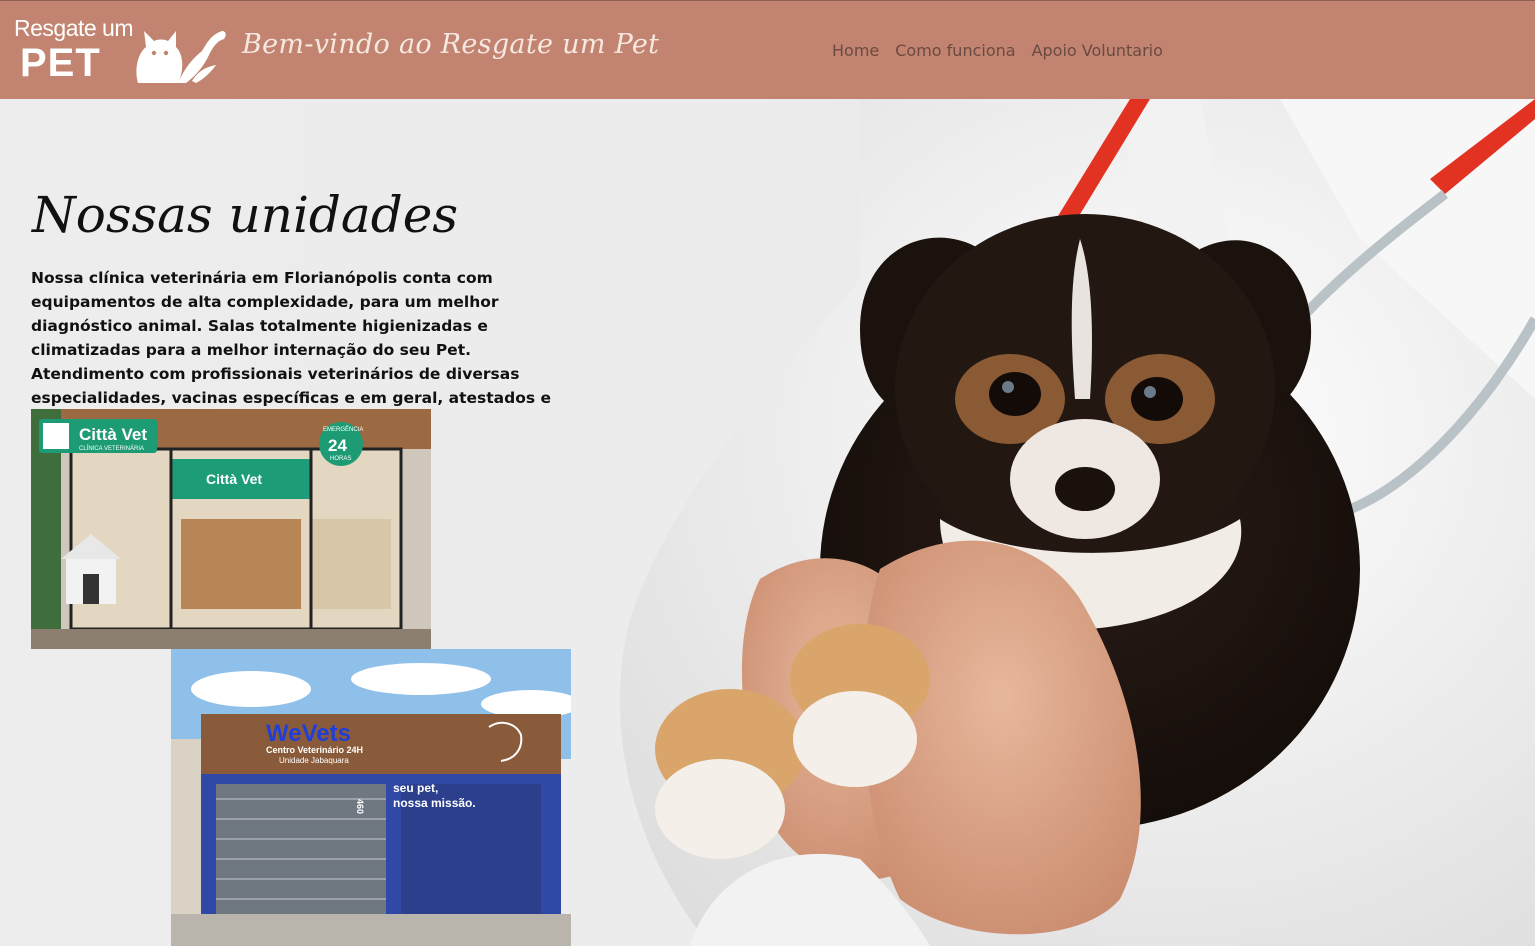 The image size is (1535, 946). I want to click on svg-text: Città Vet, so click(234, 479).